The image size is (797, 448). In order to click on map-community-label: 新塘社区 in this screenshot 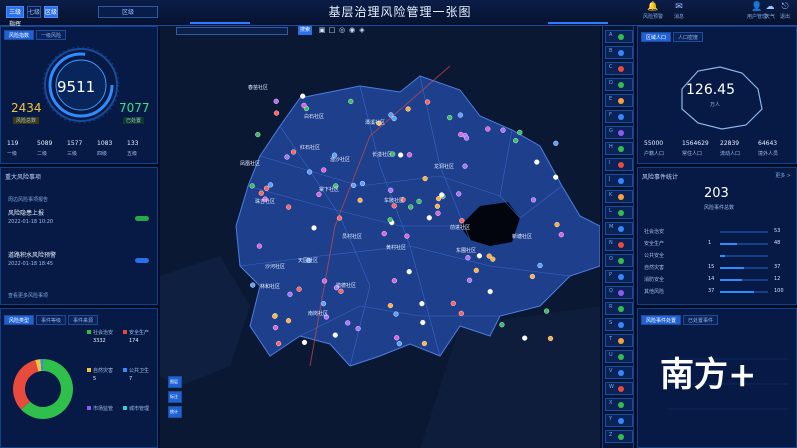, I will do `click(522, 236)`.